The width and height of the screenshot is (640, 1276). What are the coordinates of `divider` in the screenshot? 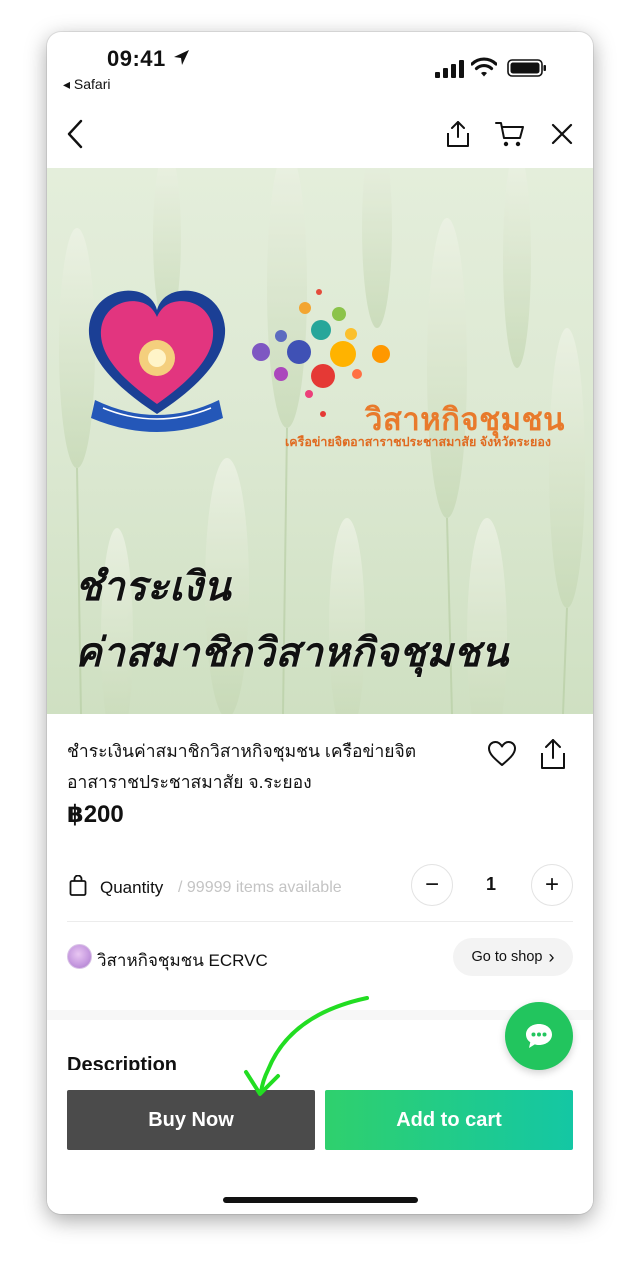 It's located at (320, 921).